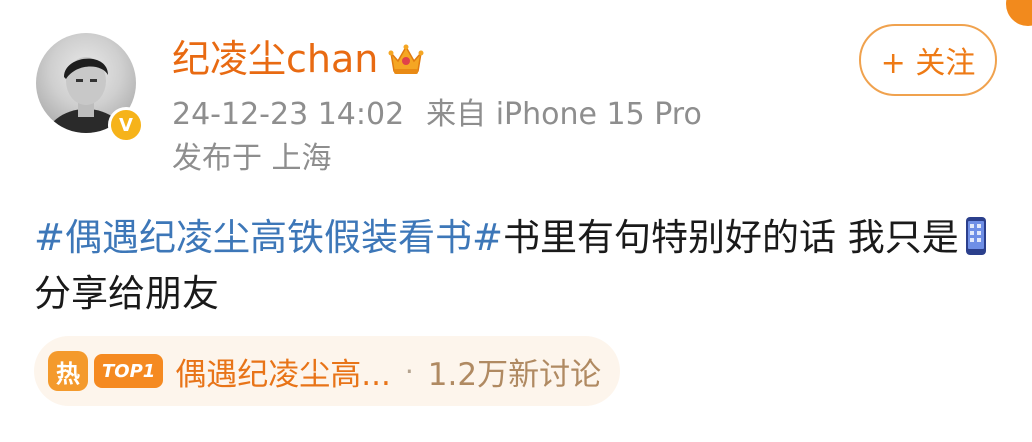 The height and width of the screenshot is (442, 1032). What do you see at coordinates (514, 374) in the screenshot?
I see `topic-discussion-count: 1.2万新讨论` at bounding box center [514, 374].